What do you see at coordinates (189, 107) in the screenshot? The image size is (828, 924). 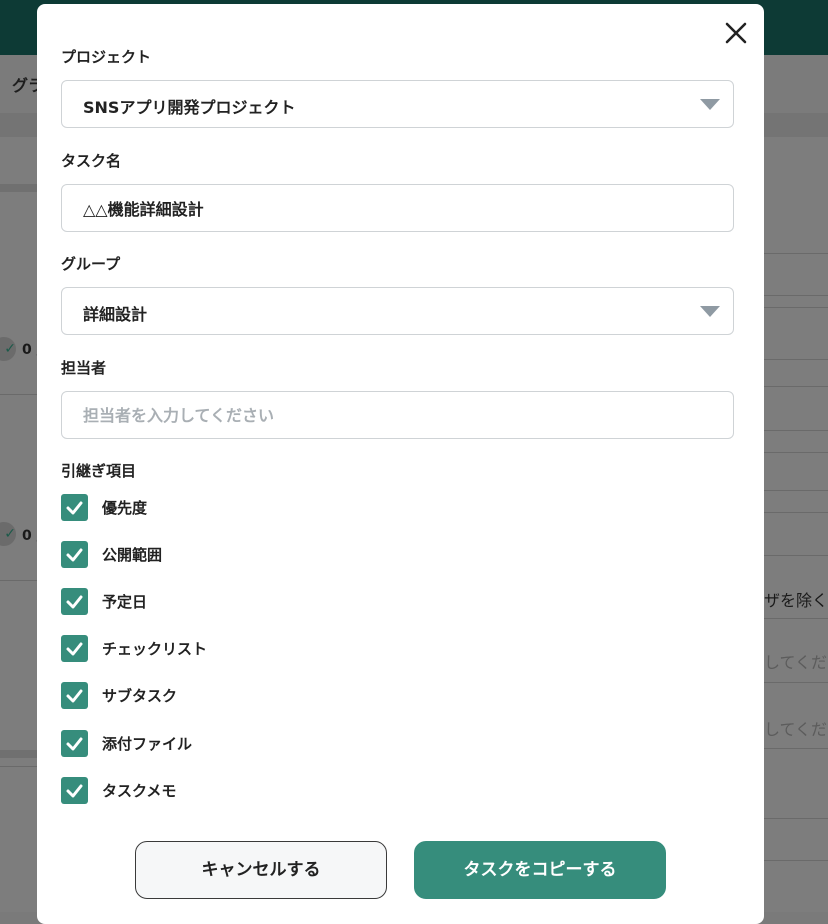 I see `project-select-value: SNSアプリ開発プロジェクト` at bounding box center [189, 107].